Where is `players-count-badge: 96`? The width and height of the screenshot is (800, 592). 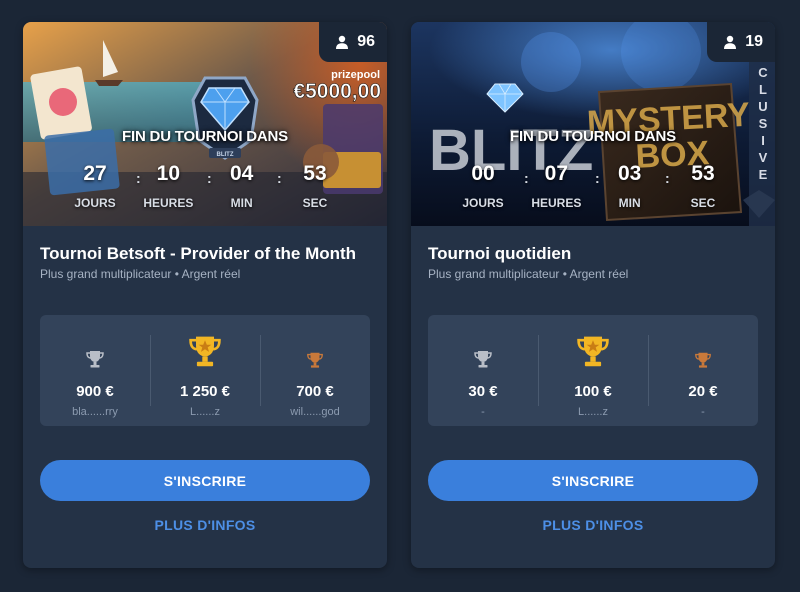
players-count-badge: 96 is located at coordinates (353, 42).